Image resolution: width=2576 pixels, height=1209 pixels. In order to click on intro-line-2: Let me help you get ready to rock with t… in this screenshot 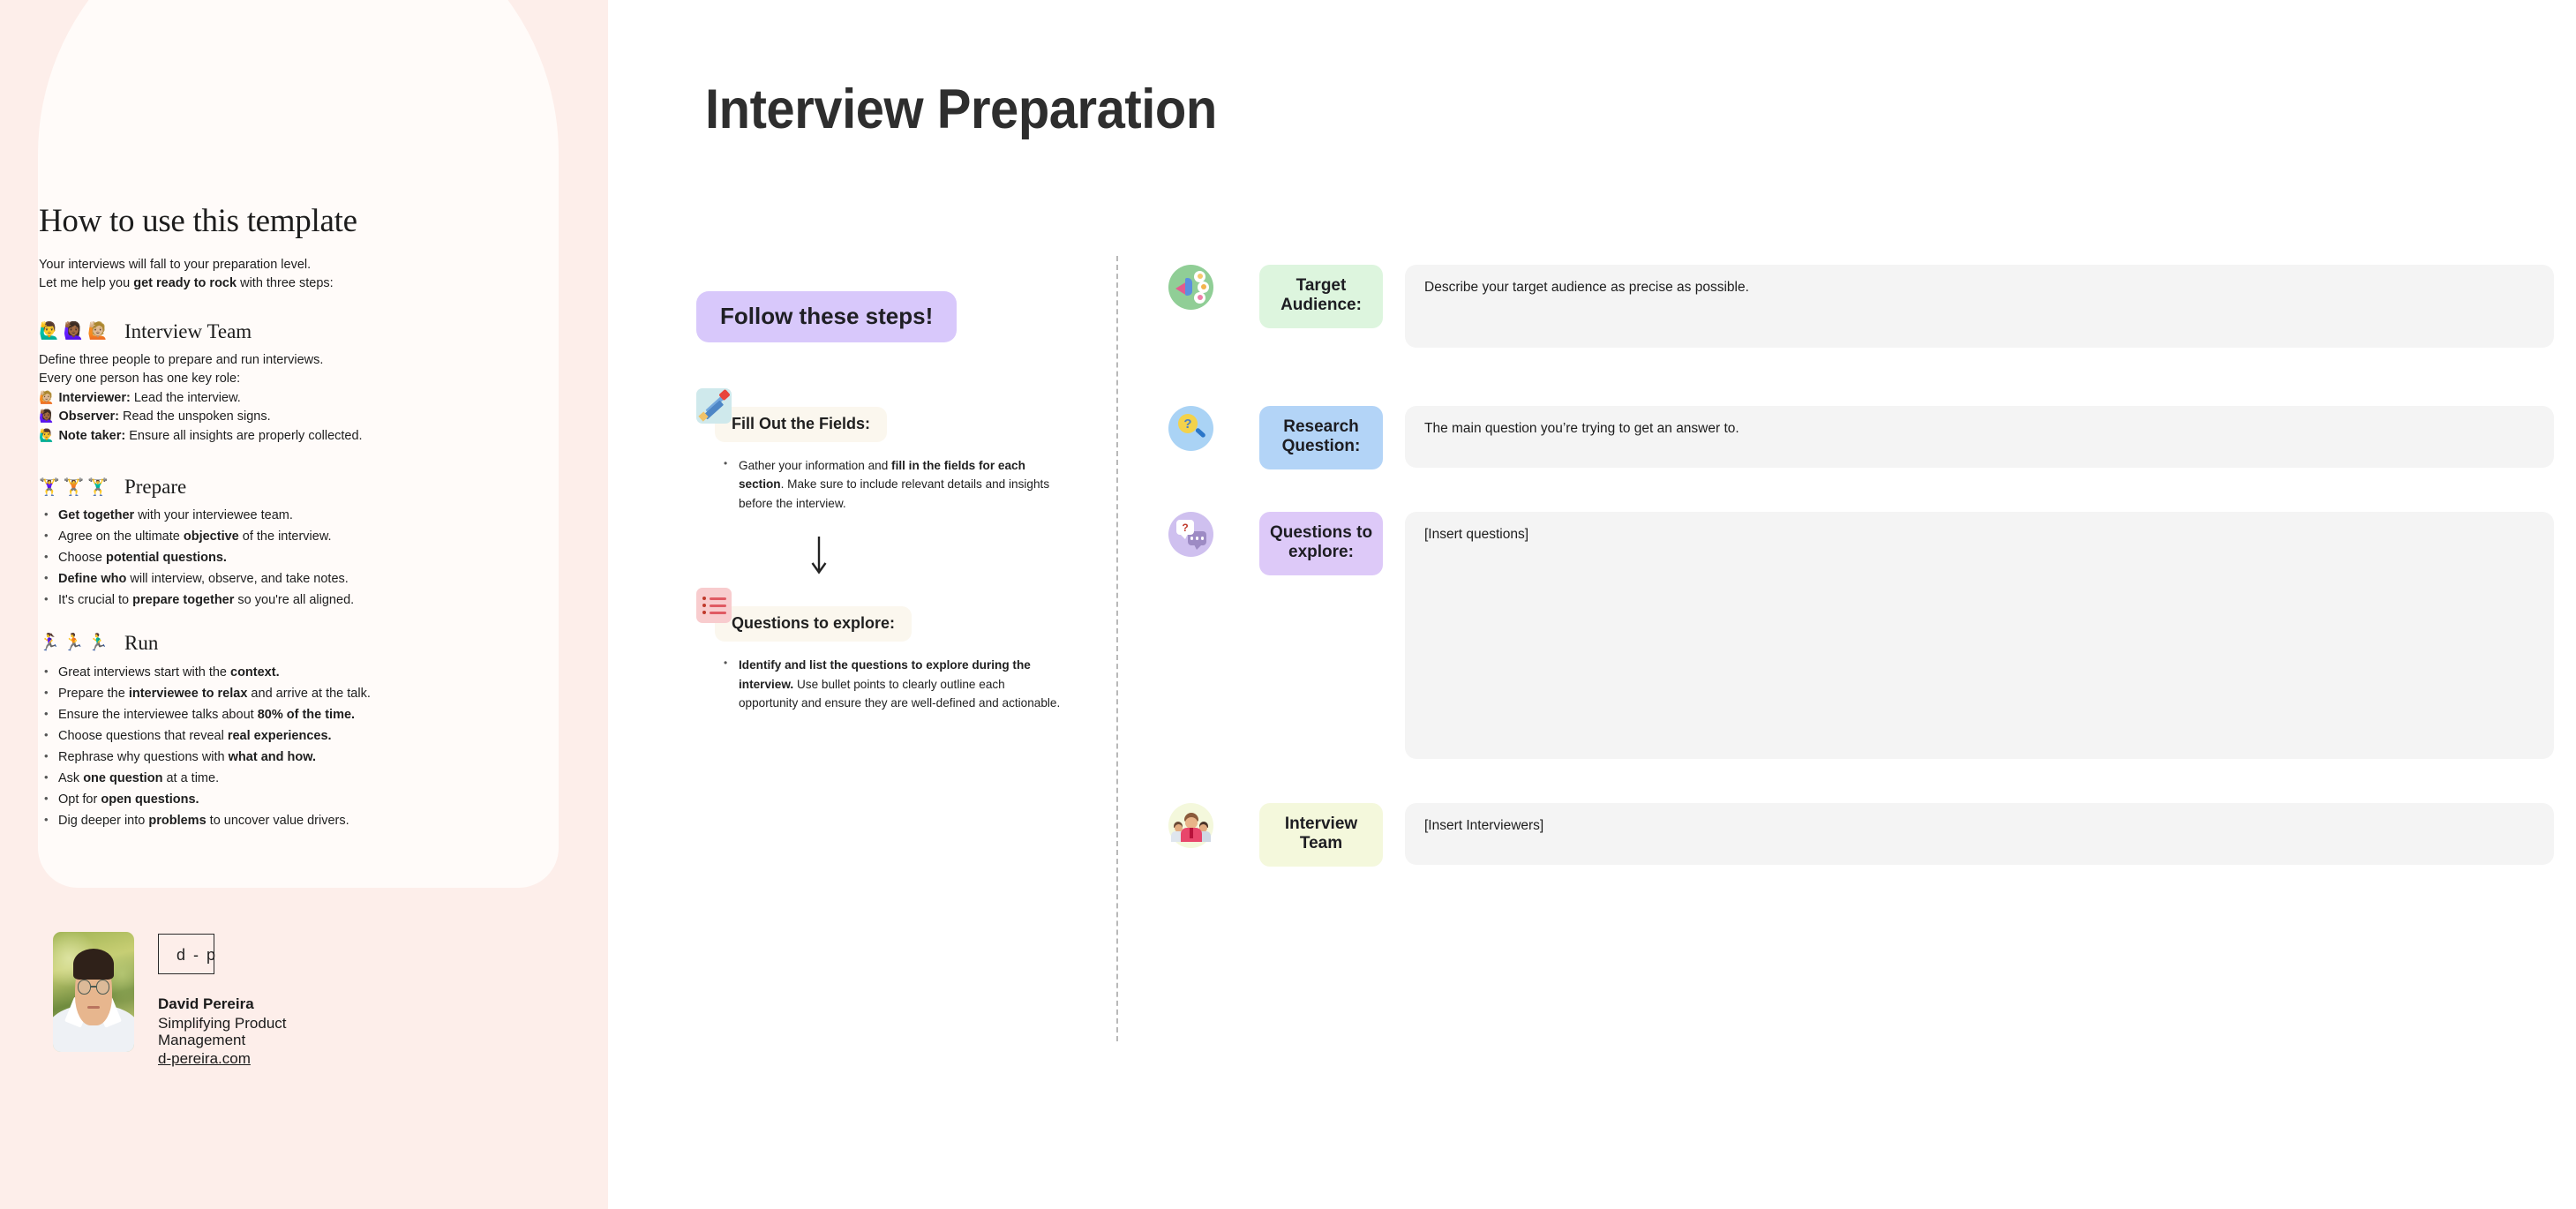, I will do `click(186, 283)`.